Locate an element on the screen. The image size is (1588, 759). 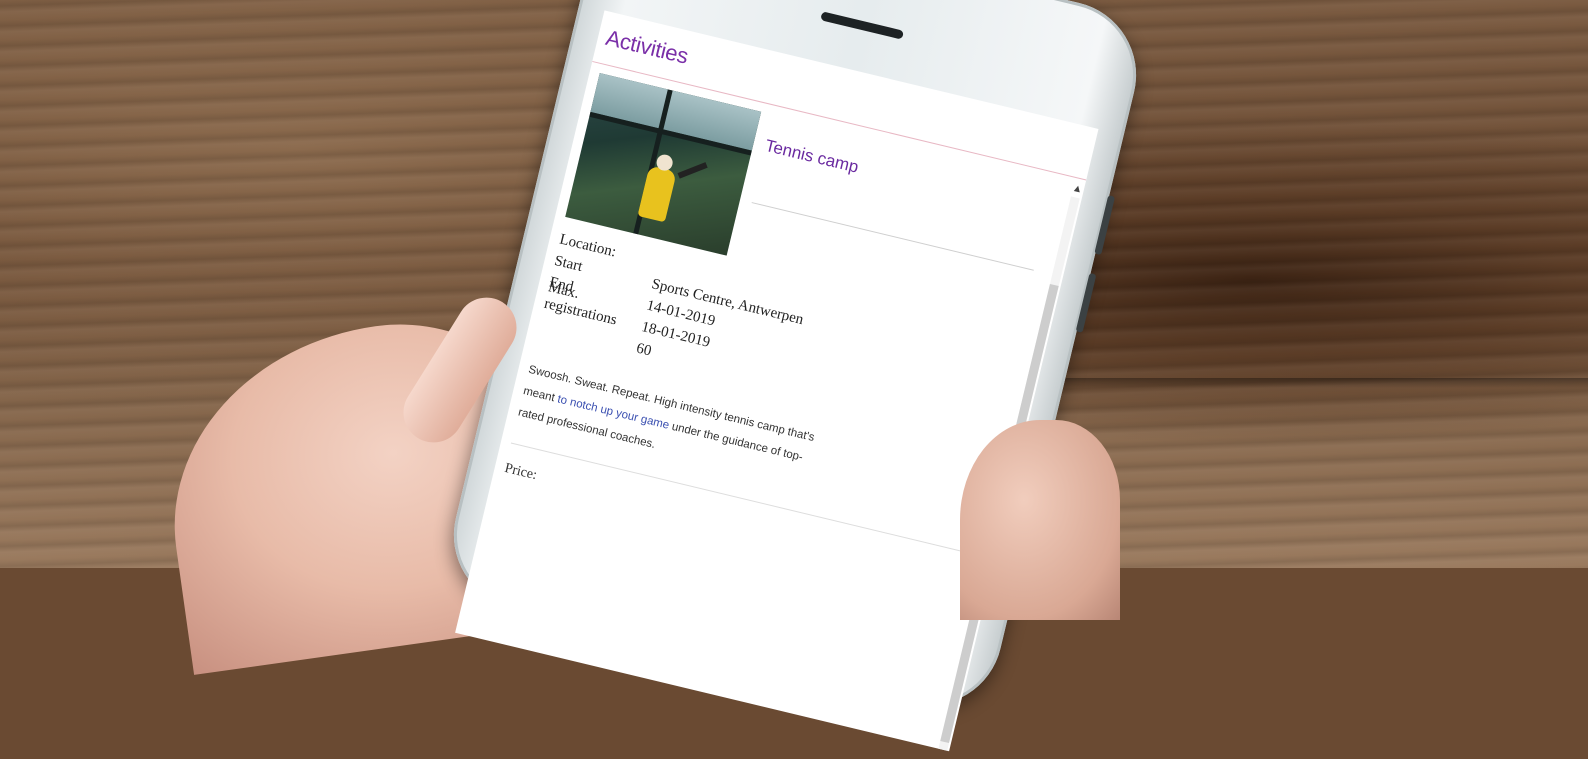
table-edge is located at coordinates (1314, 383).